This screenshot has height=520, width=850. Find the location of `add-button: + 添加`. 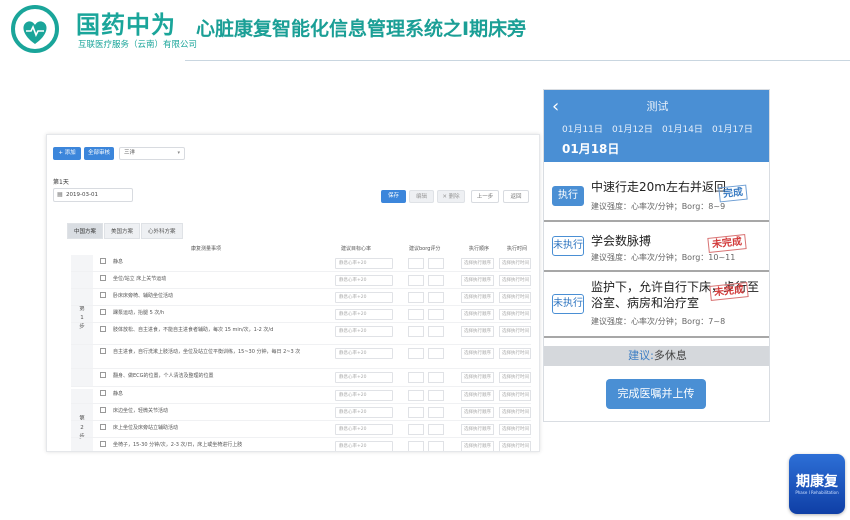

add-button: + 添加 is located at coordinates (67, 153).